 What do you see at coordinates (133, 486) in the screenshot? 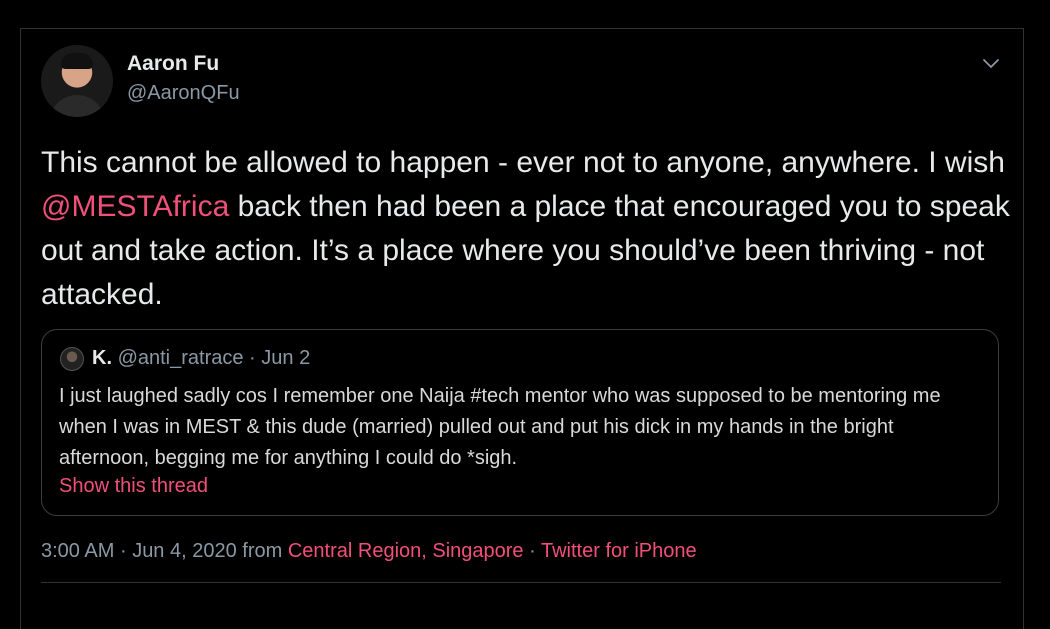
I see `show-thread-link: Show this thread` at bounding box center [133, 486].